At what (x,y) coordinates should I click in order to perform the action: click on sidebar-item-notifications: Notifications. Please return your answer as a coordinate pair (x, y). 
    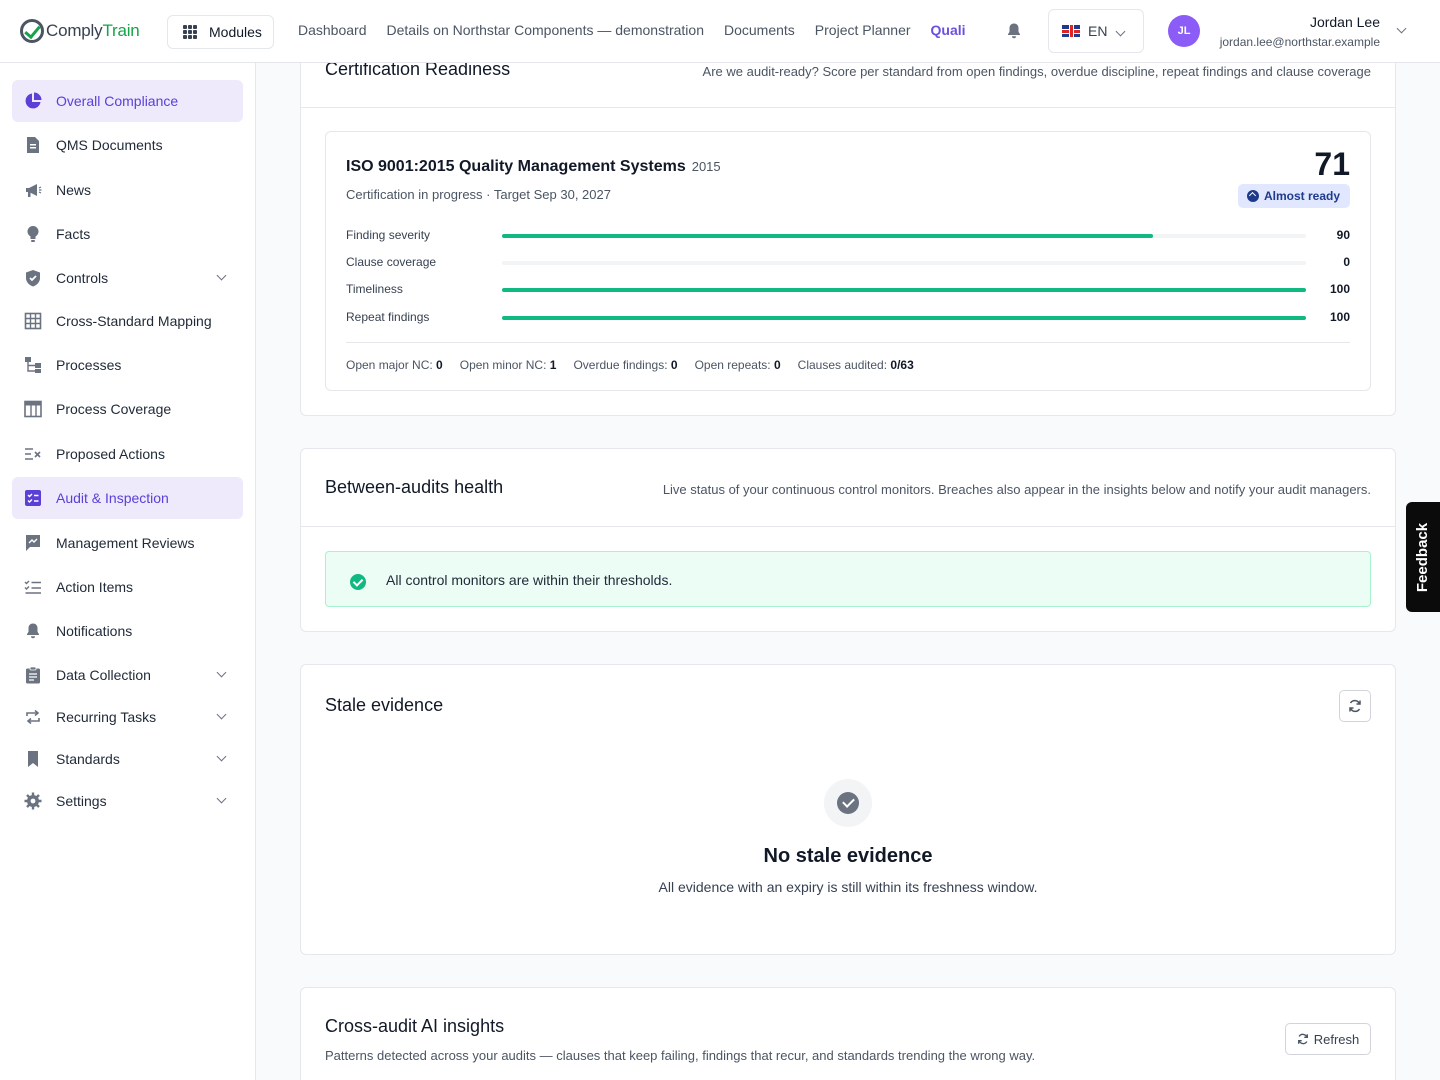
    Looking at the image, I should click on (127, 631).